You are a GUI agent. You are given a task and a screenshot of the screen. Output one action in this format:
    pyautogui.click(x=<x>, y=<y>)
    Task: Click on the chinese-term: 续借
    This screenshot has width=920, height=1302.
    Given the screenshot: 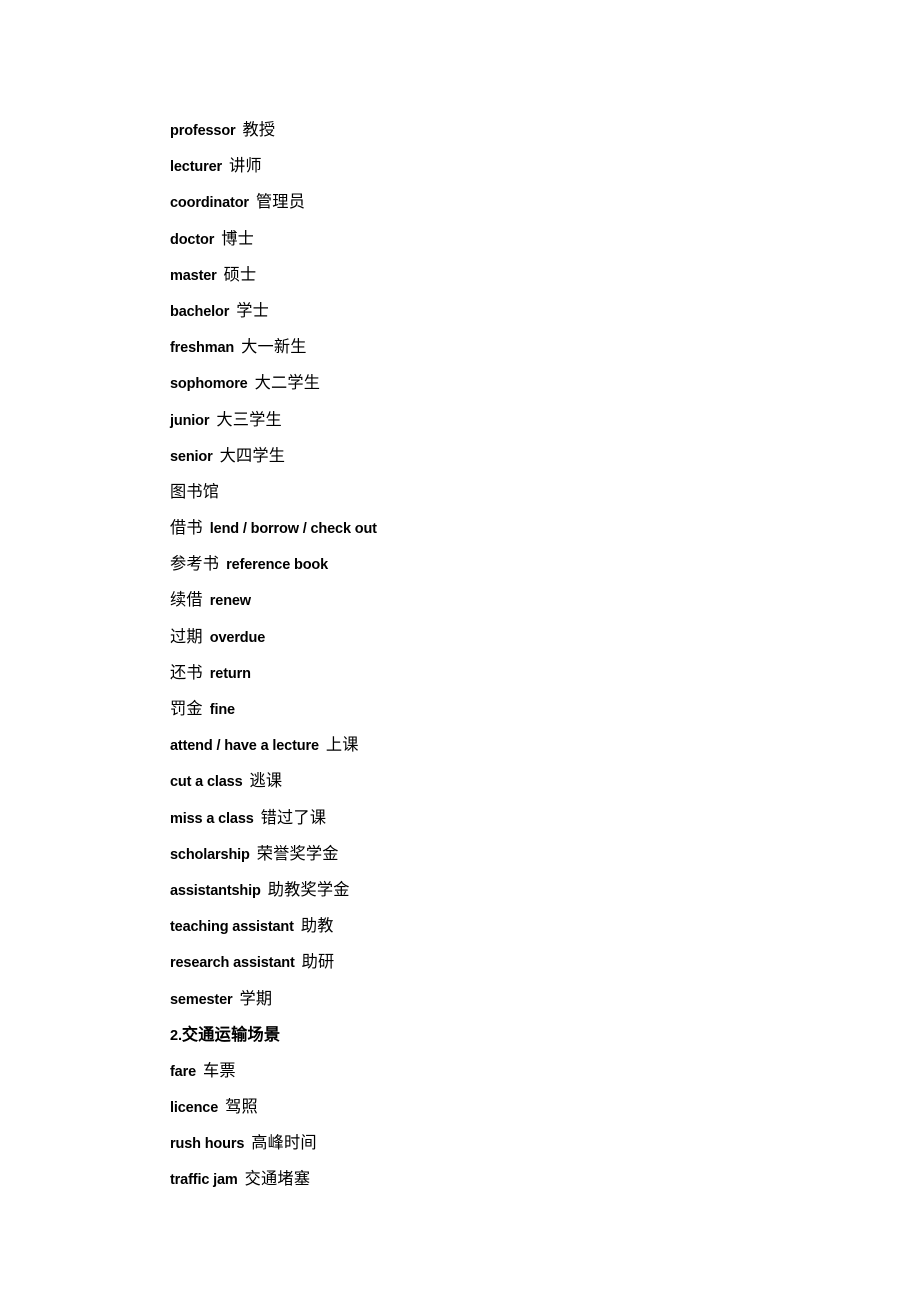 What is the action you would take?
    pyautogui.click(x=186, y=600)
    